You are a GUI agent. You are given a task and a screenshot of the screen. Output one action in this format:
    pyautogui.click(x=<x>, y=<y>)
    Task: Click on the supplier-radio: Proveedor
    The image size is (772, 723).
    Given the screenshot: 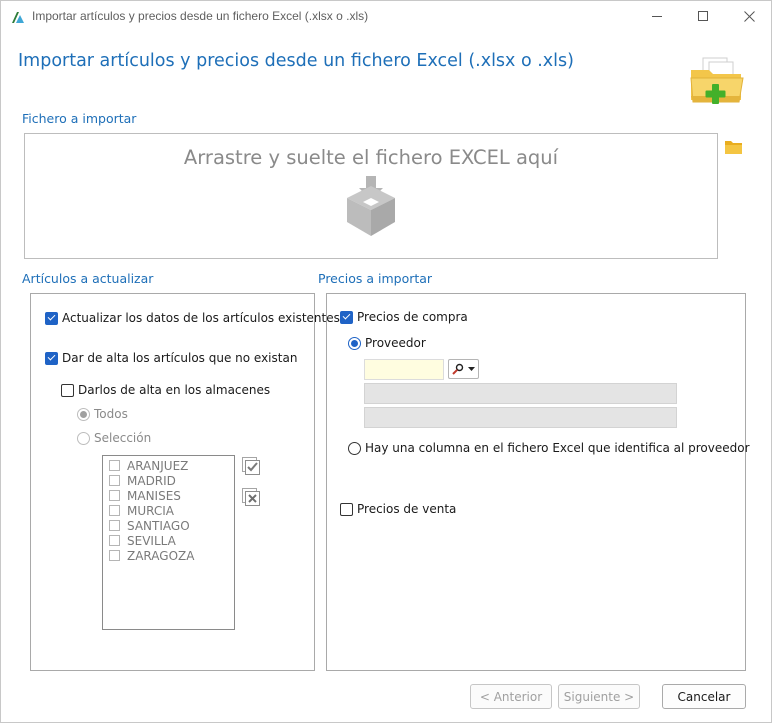 What is the action you would take?
    pyautogui.click(x=387, y=343)
    